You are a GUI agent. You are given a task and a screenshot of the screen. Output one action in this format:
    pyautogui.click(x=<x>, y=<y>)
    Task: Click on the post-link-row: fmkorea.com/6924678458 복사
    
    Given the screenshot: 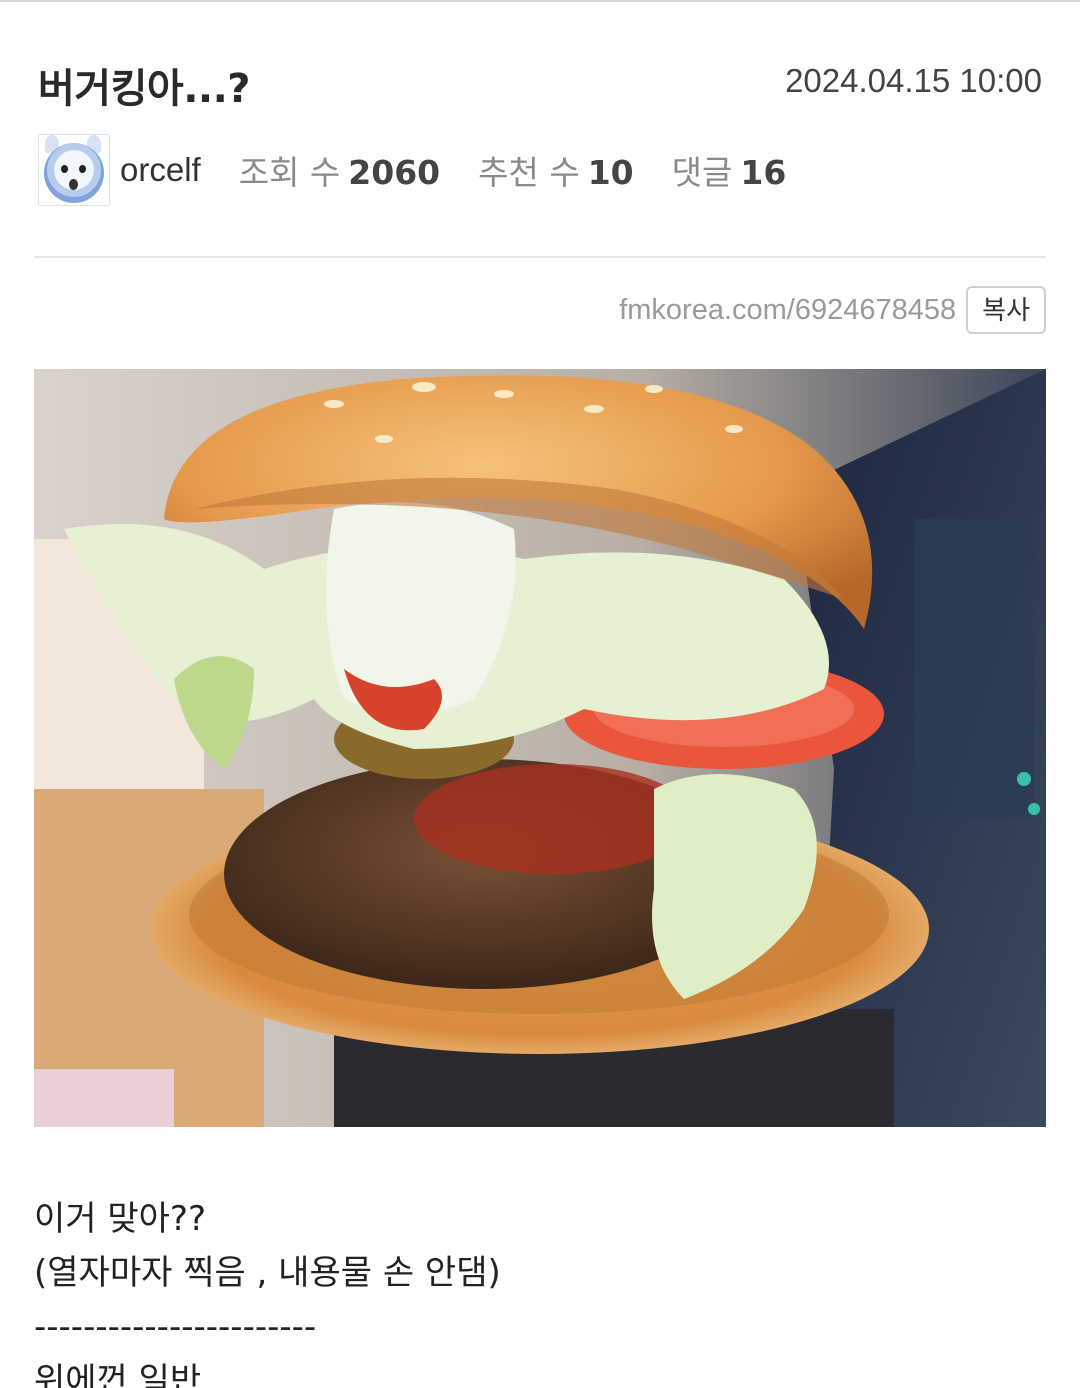 What is the action you would take?
    pyautogui.click(x=832, y=310)
    